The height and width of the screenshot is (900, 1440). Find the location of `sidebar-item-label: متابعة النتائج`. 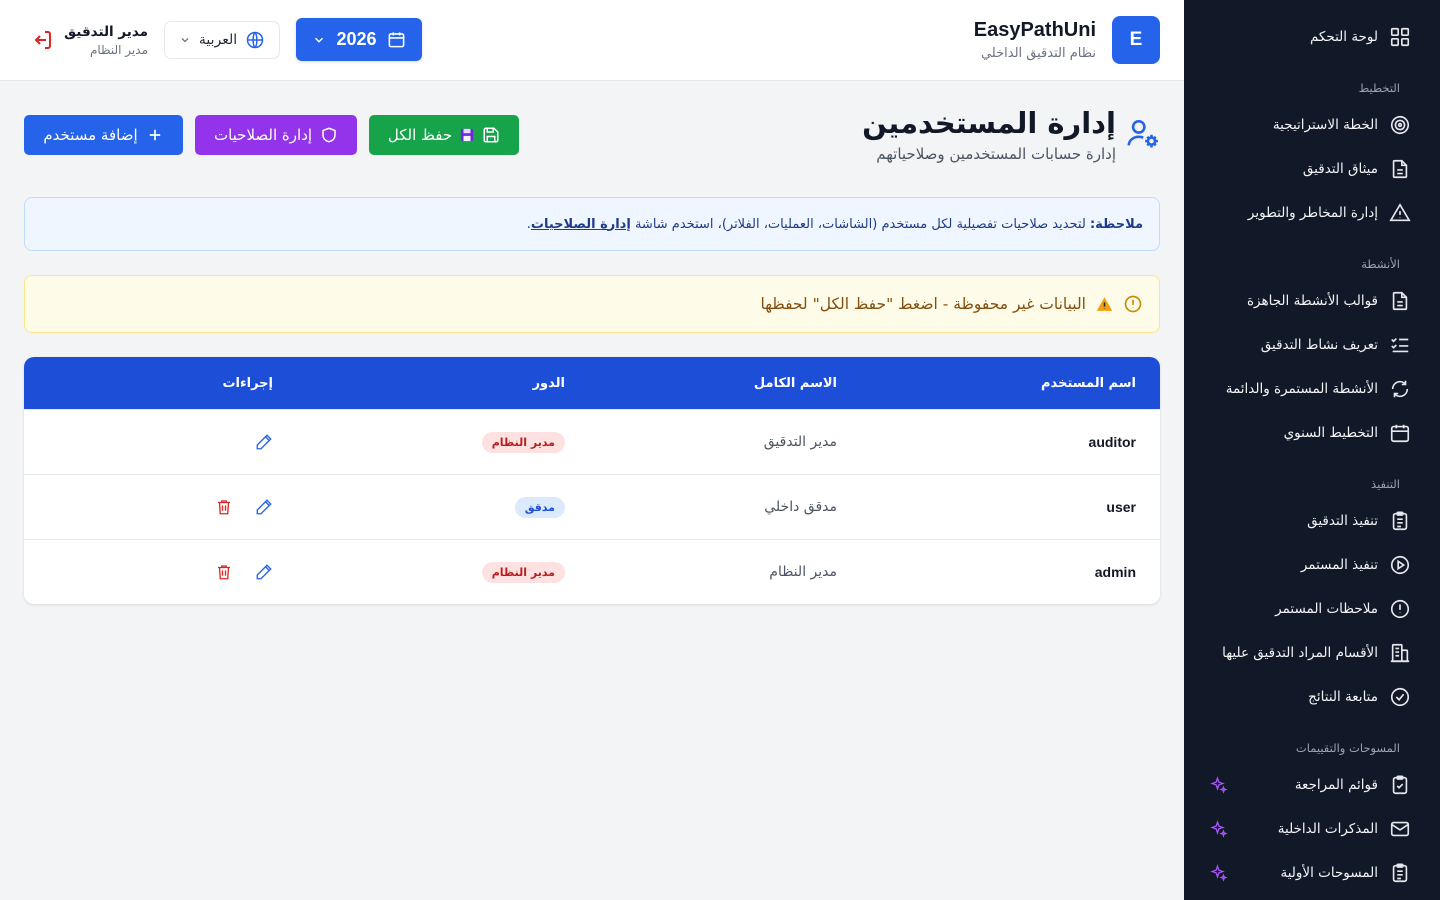

sidebar-item-label: متابعة النتائج is located at coordinates (1343, 697).